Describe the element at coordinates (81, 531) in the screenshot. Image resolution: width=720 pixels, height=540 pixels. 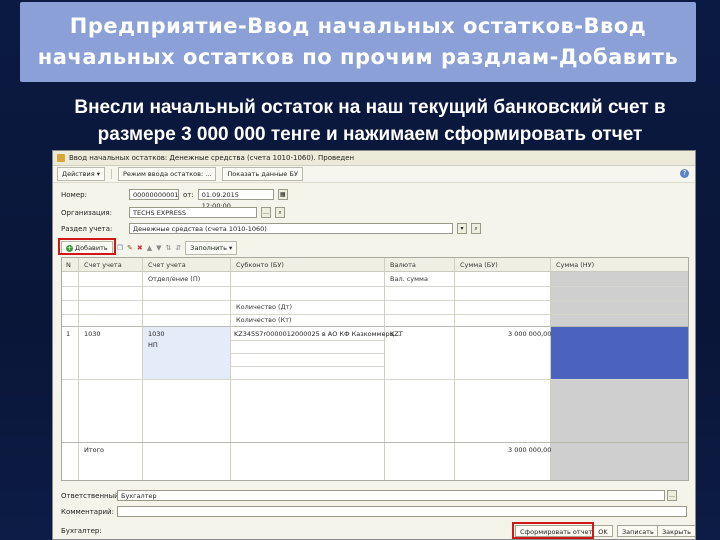
I see `accountant-label: Бухгалтер:` at that location.